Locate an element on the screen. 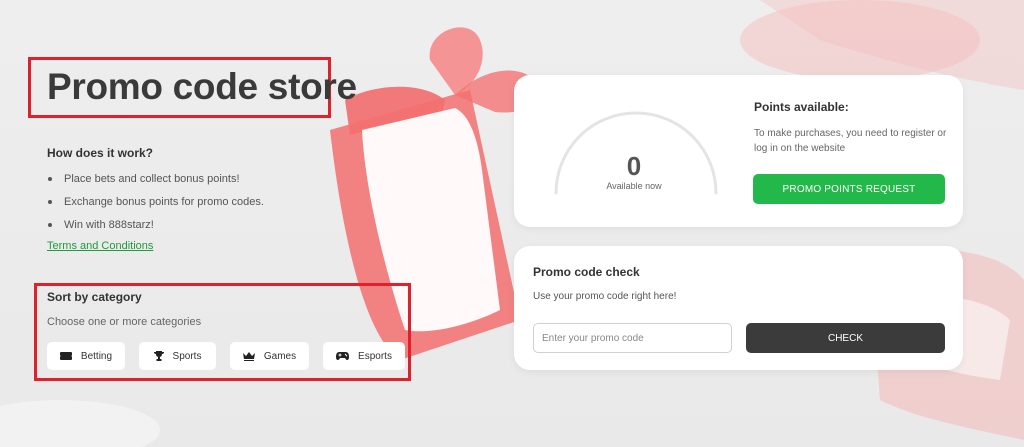  promo-code-check-heading: Promo code check is located at coordinates (586, 272).